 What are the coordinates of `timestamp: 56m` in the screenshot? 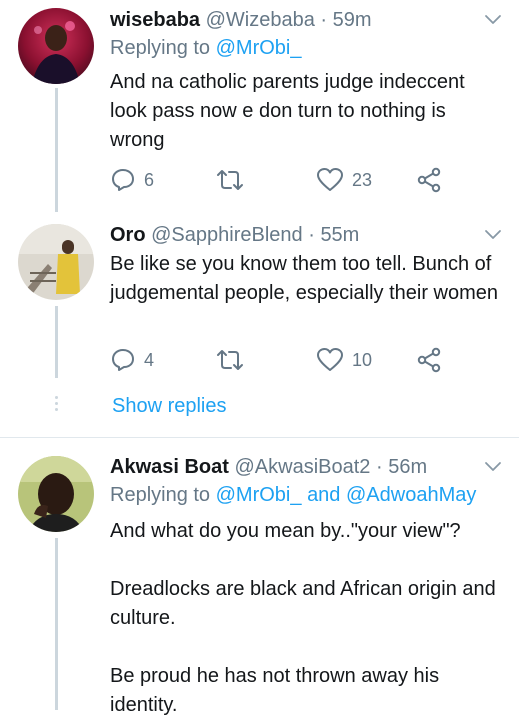 It's located at (407, 467).